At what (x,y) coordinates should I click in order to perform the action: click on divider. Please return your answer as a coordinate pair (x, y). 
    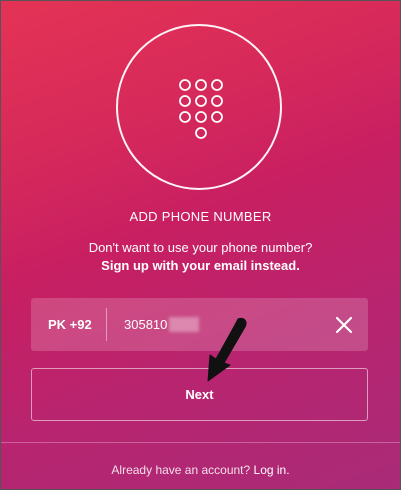
    Looking at the image, I should click on (106, 324).